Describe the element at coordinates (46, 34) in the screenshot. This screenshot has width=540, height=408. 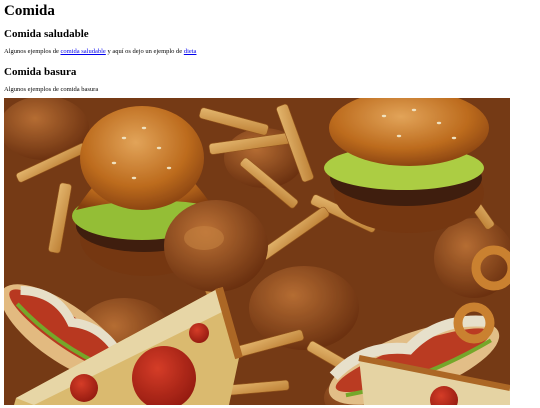
I see `section-heading-healthy: Comida saludable` at that location.